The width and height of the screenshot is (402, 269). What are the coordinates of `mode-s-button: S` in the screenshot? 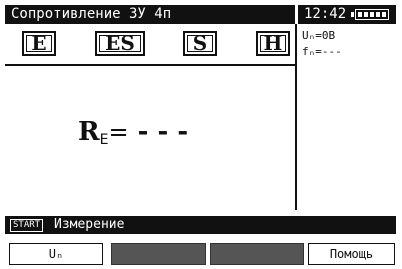 It's located at (200, 43).